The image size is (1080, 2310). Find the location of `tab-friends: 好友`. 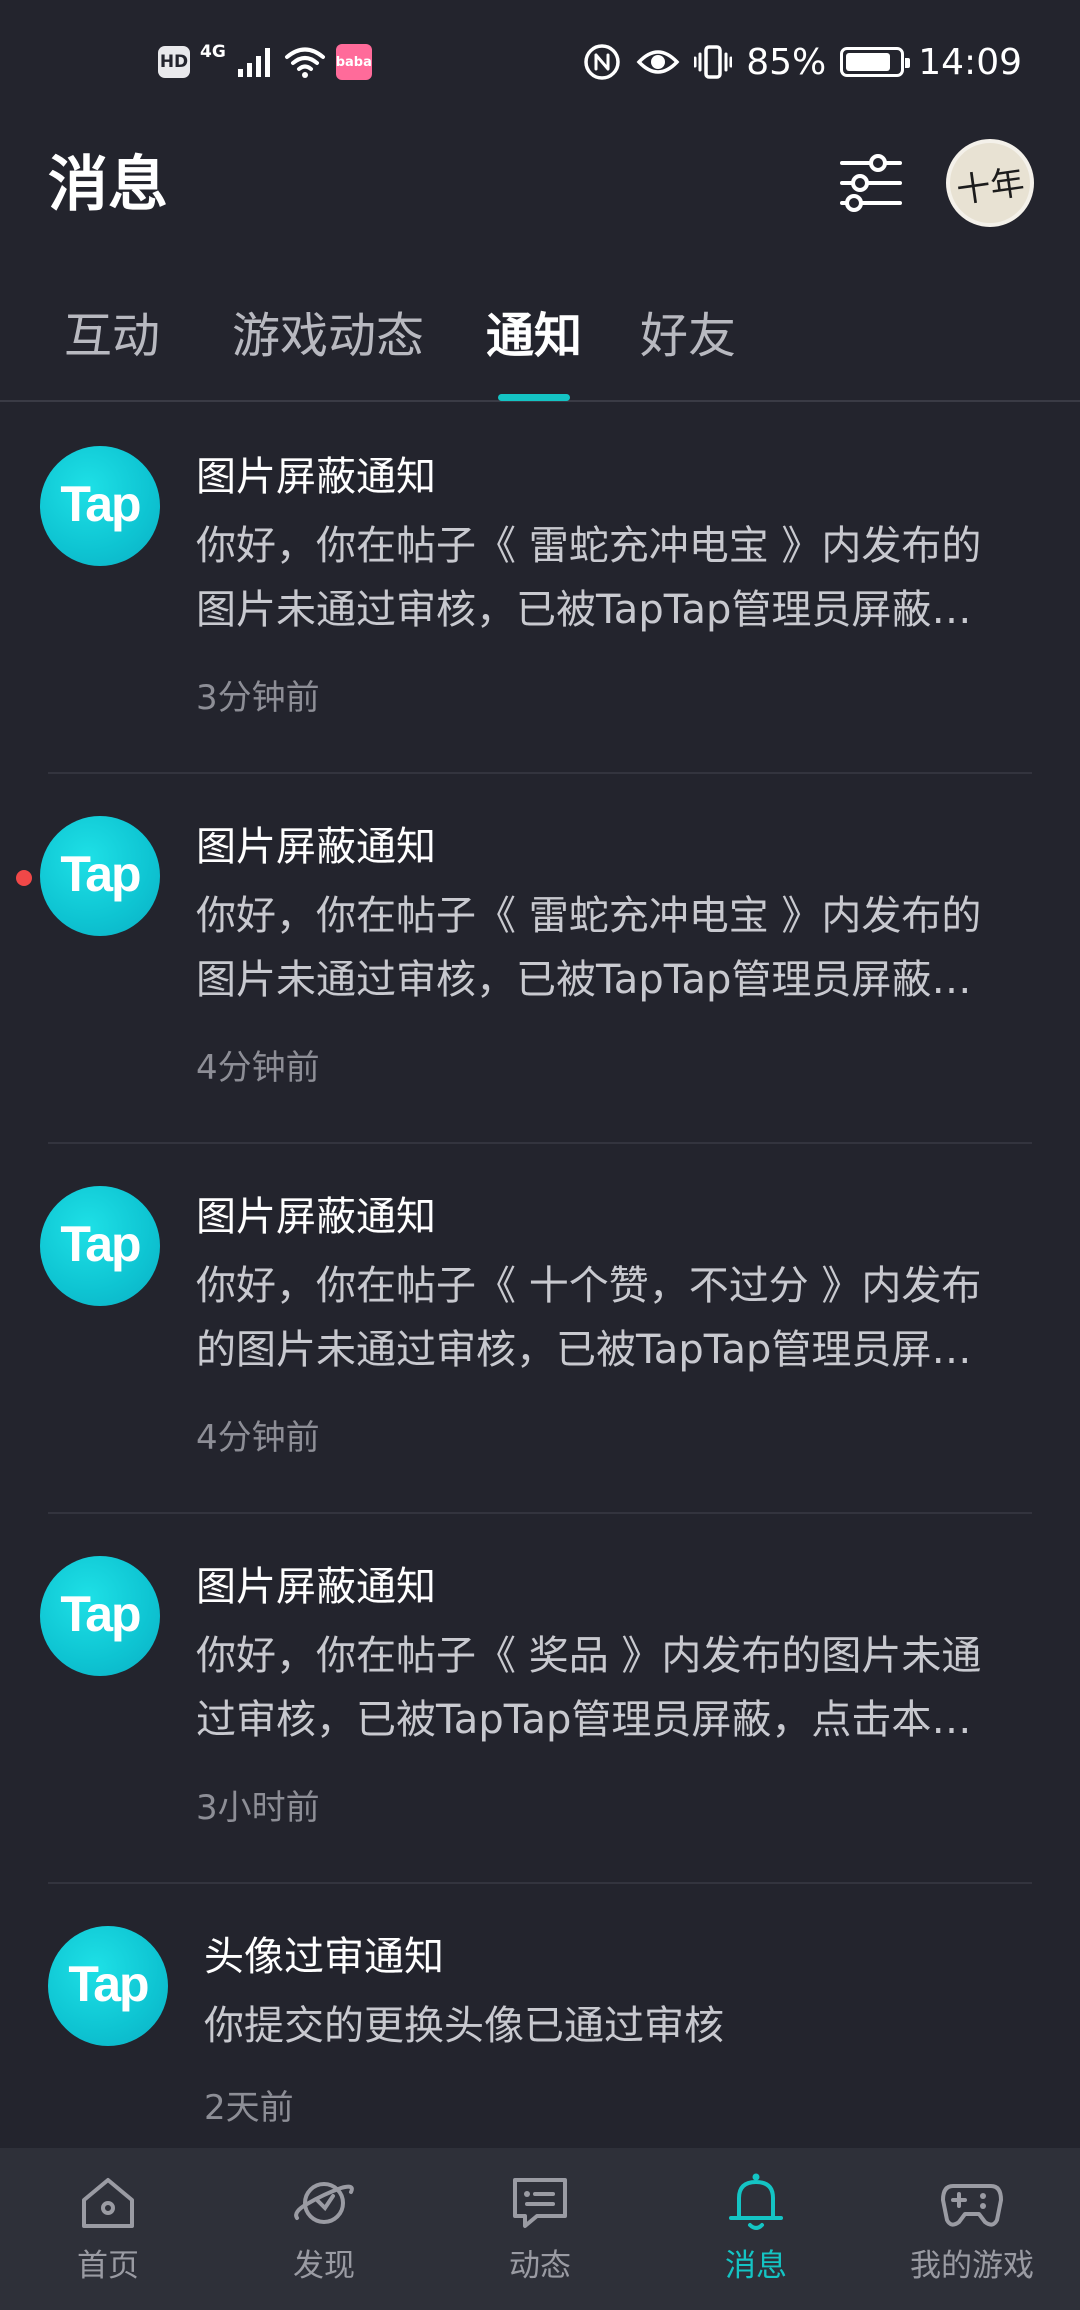

tab-friends: 好友 is located at coordinates (688, 336).